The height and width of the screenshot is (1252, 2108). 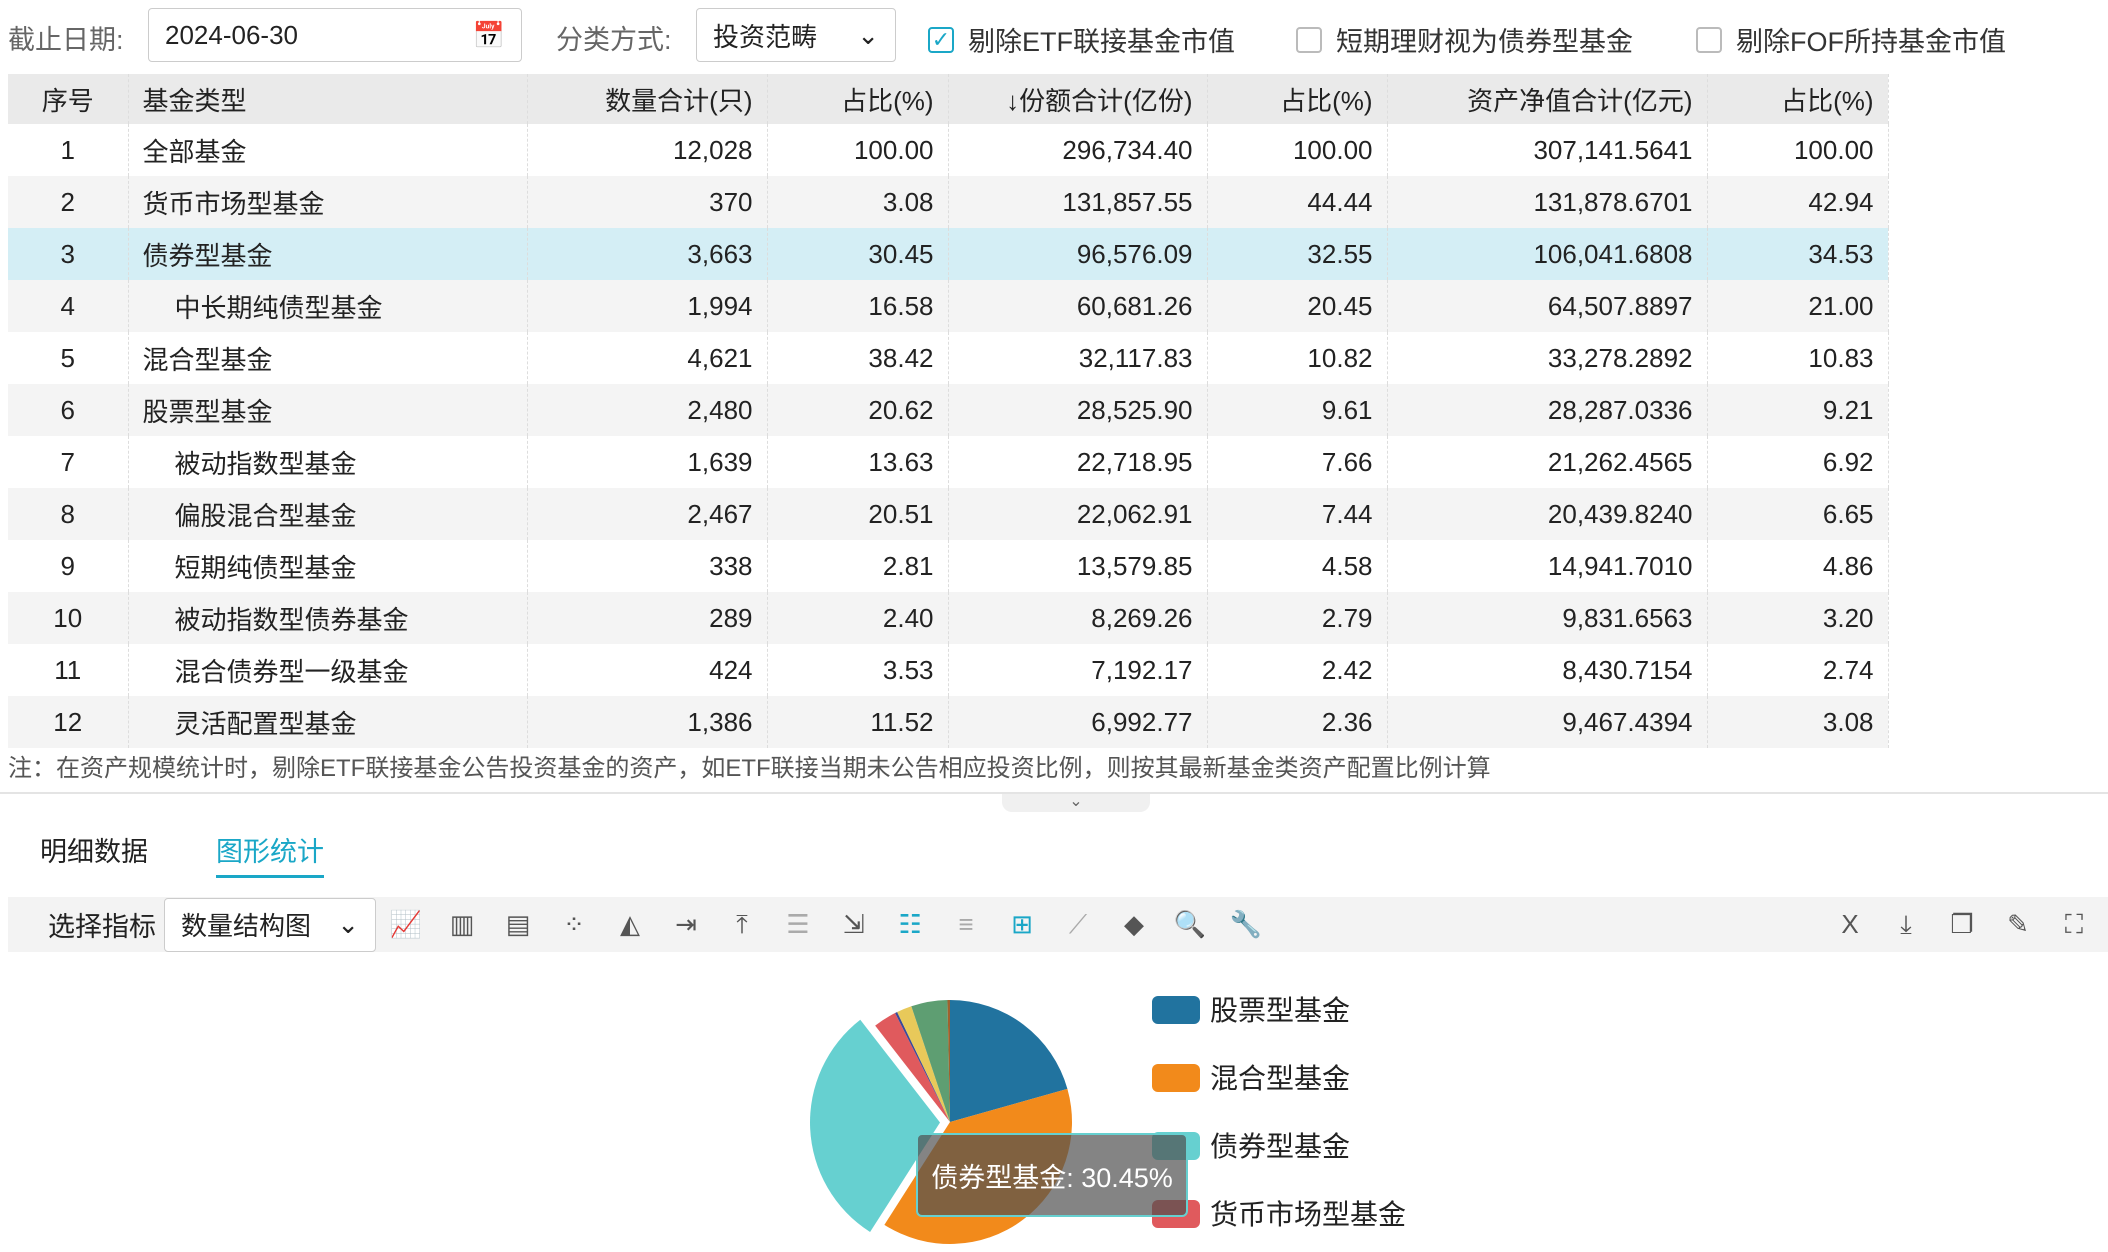 What do you see at coordinates (858, 462) in the screenshot?
I see `table-cell: 13.63` at bounding box center [858, 462].